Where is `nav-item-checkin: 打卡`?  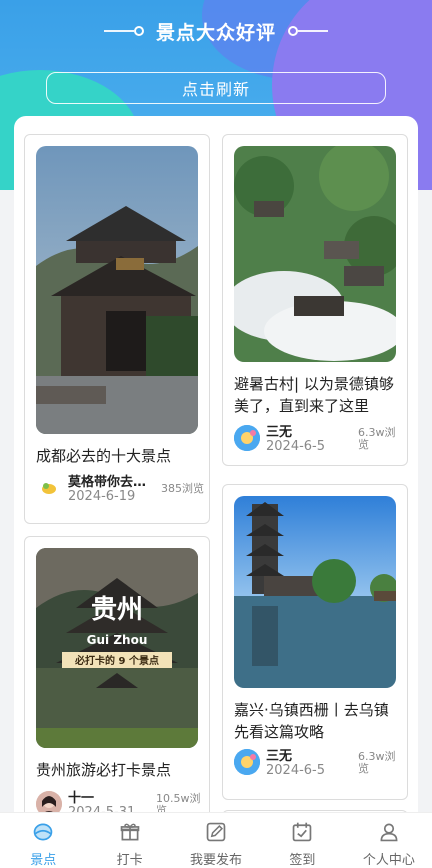 nav-item-checkin: 打卡 is located at coordinates (129, 840).